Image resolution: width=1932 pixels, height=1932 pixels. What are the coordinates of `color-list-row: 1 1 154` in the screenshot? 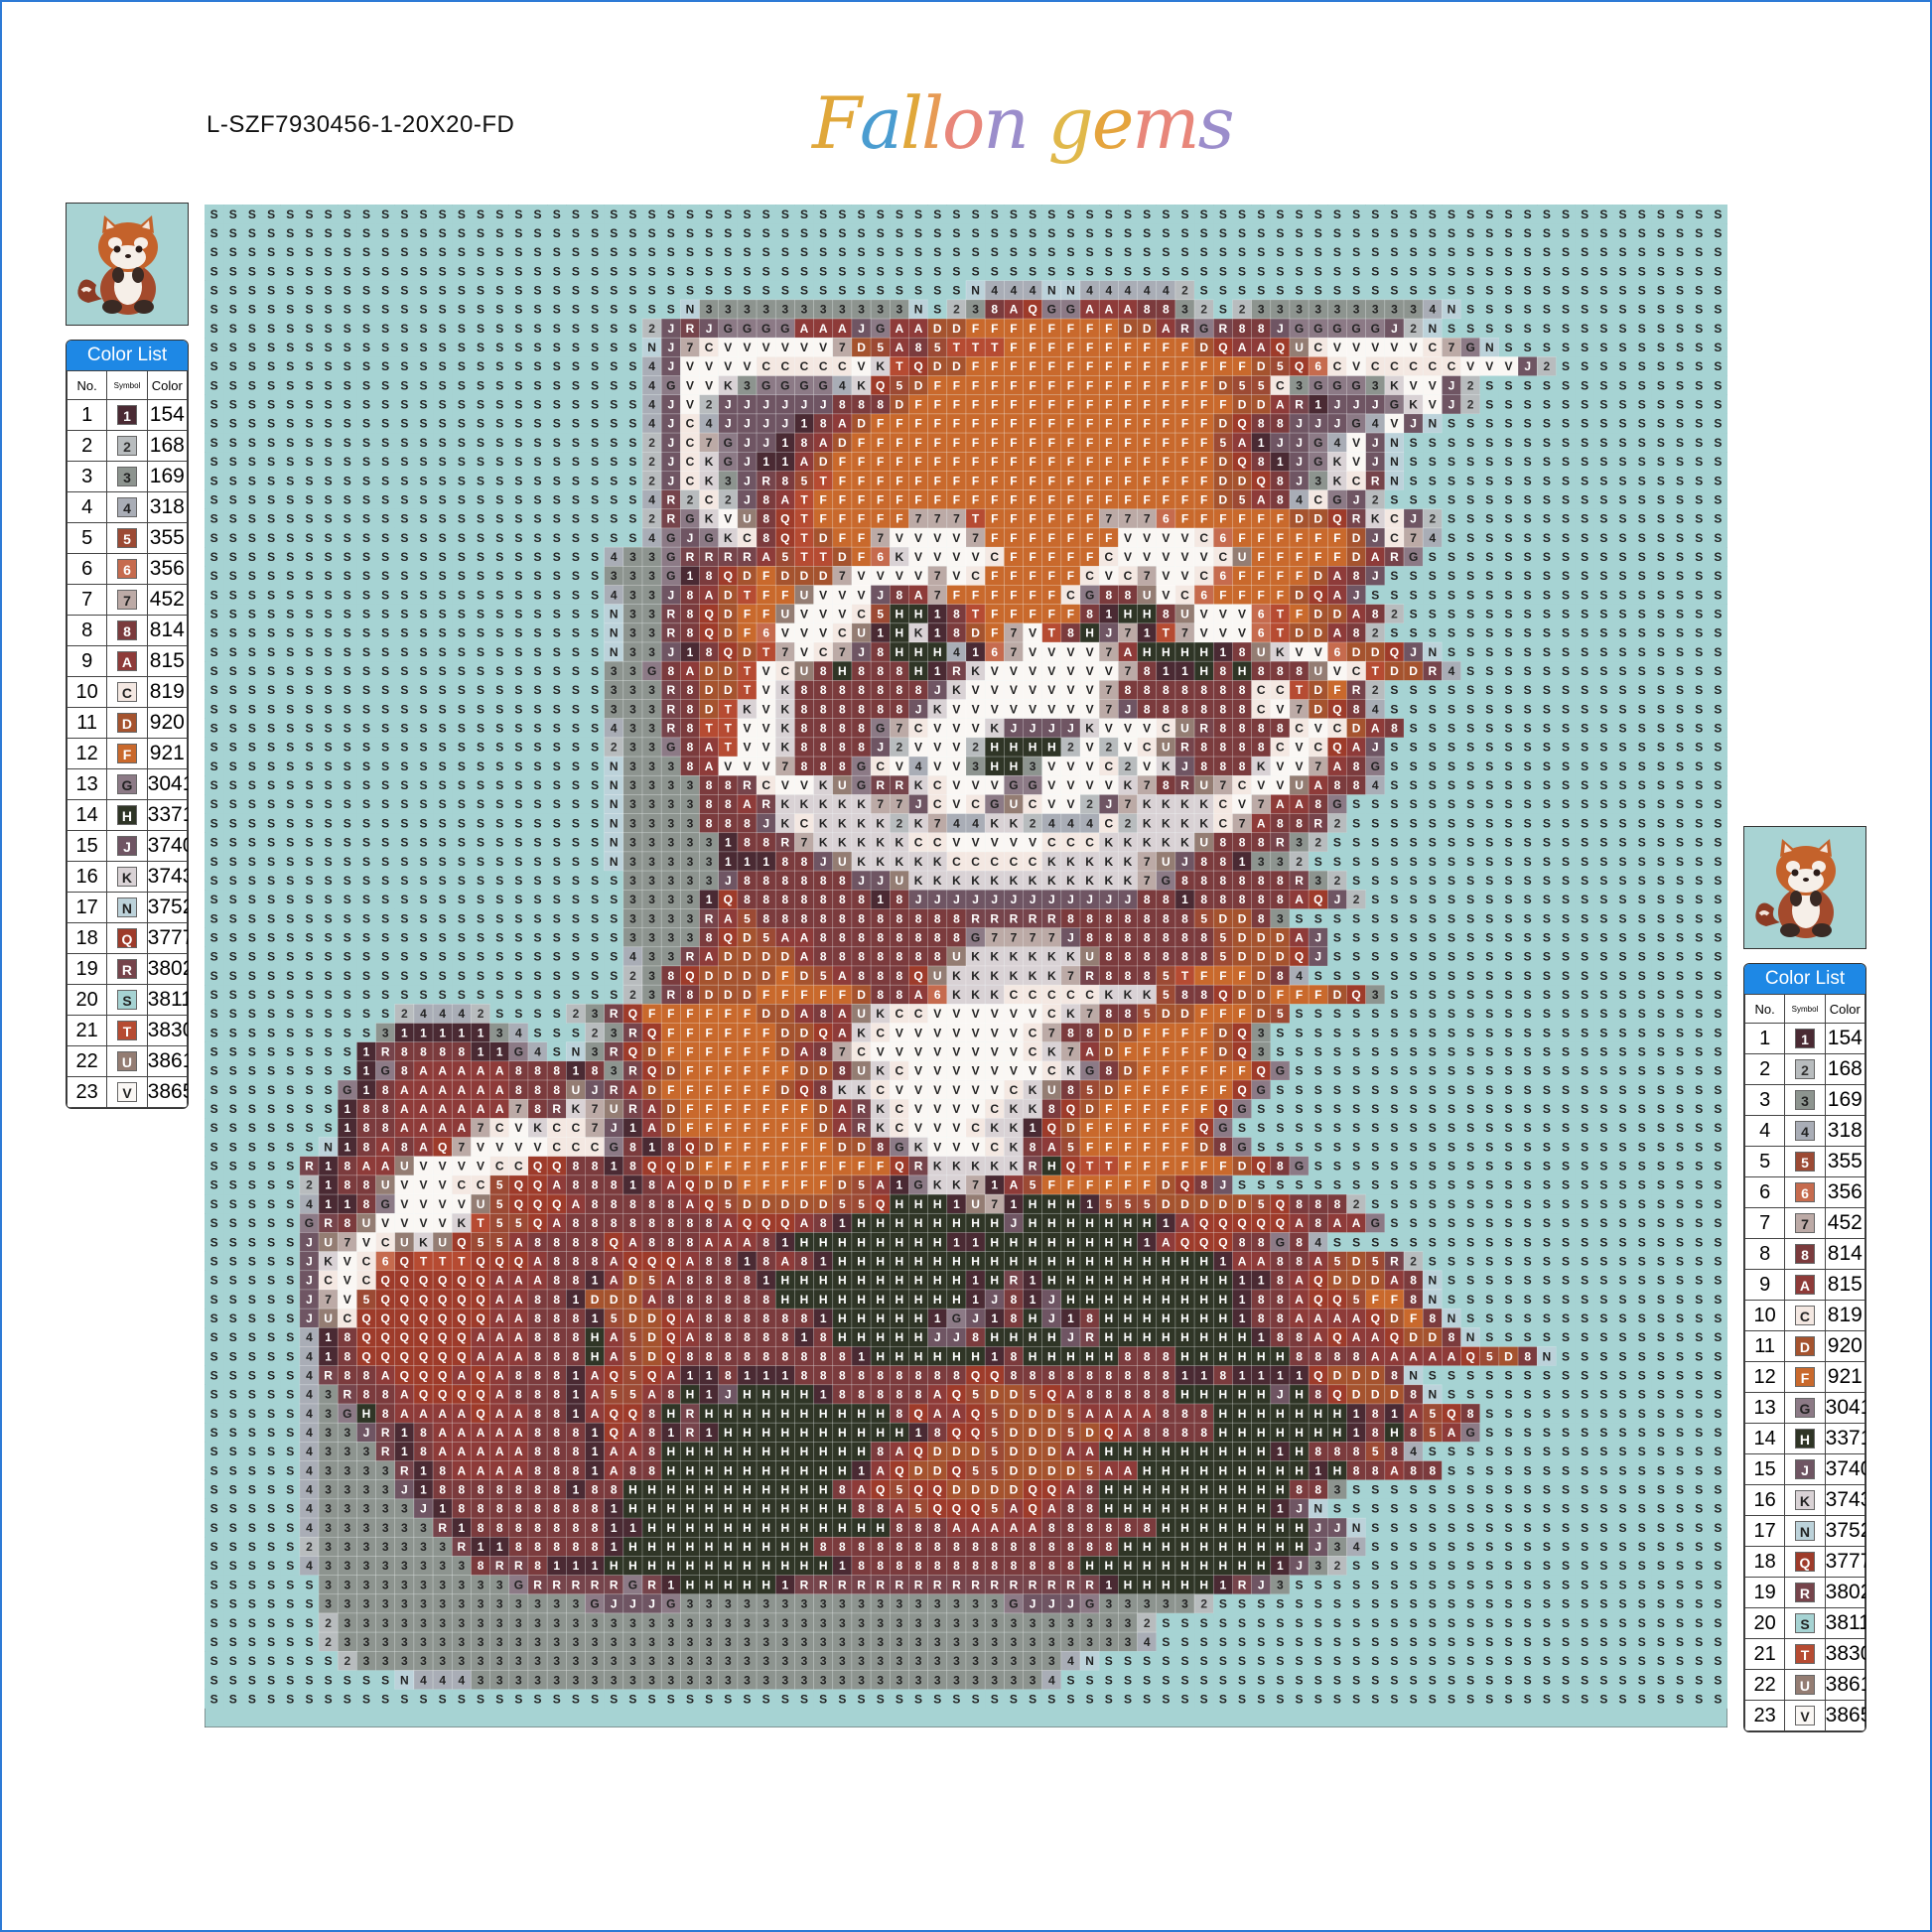 It's located at (1804, 1038).